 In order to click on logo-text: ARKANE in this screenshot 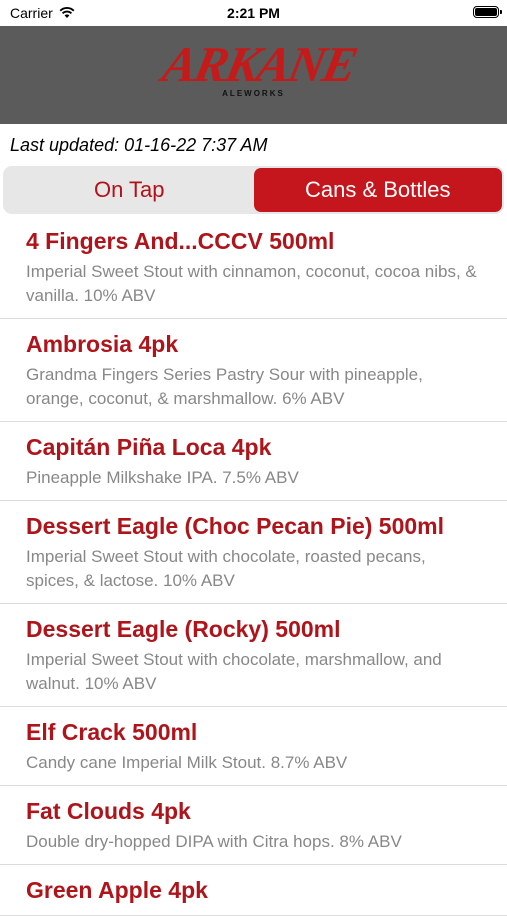, I will do `click(259, 64)`.